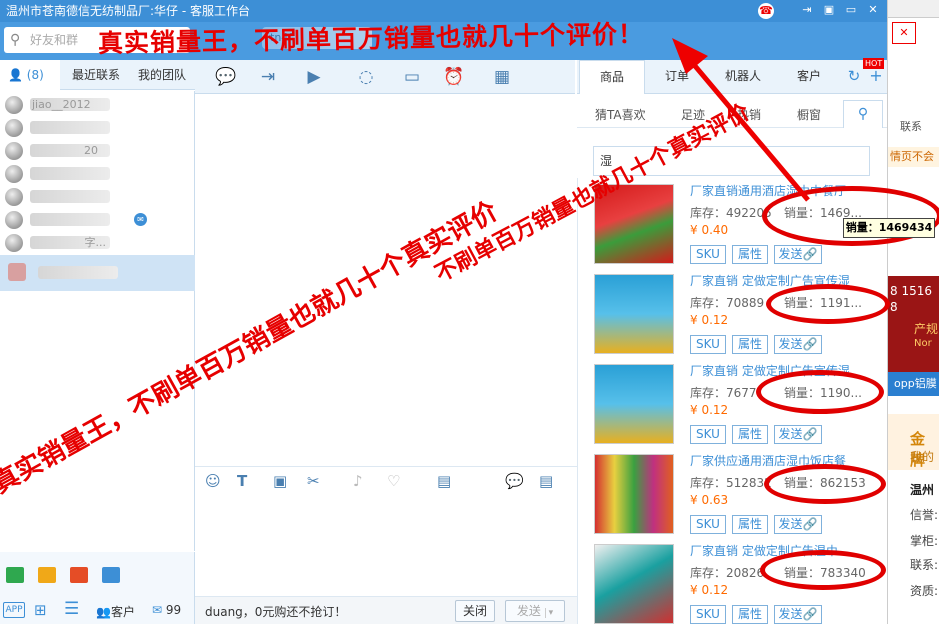 The width and height of the screenshot is (939, 626). Describe the element at coordinates (809, 114) in the screenshot. I see `tab-showcase: 橱窗` at that location.